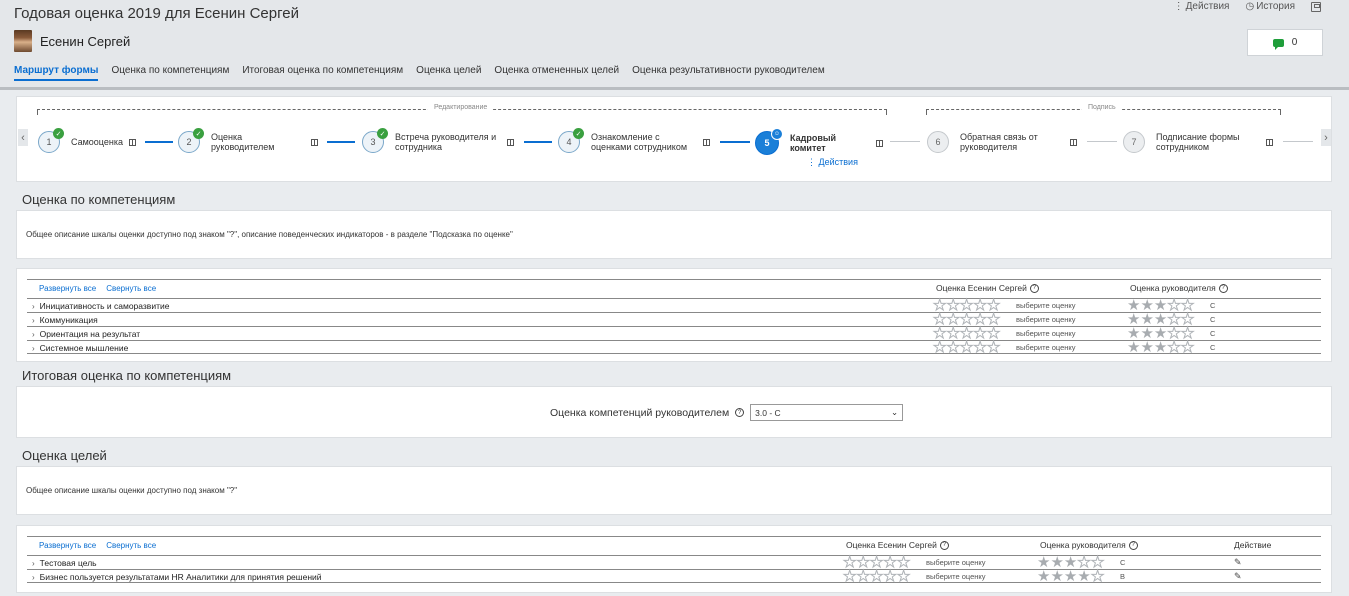 The image size is (1349, 596). I want to click on group-bracket-signing: Подпись, so click(1103, 109).